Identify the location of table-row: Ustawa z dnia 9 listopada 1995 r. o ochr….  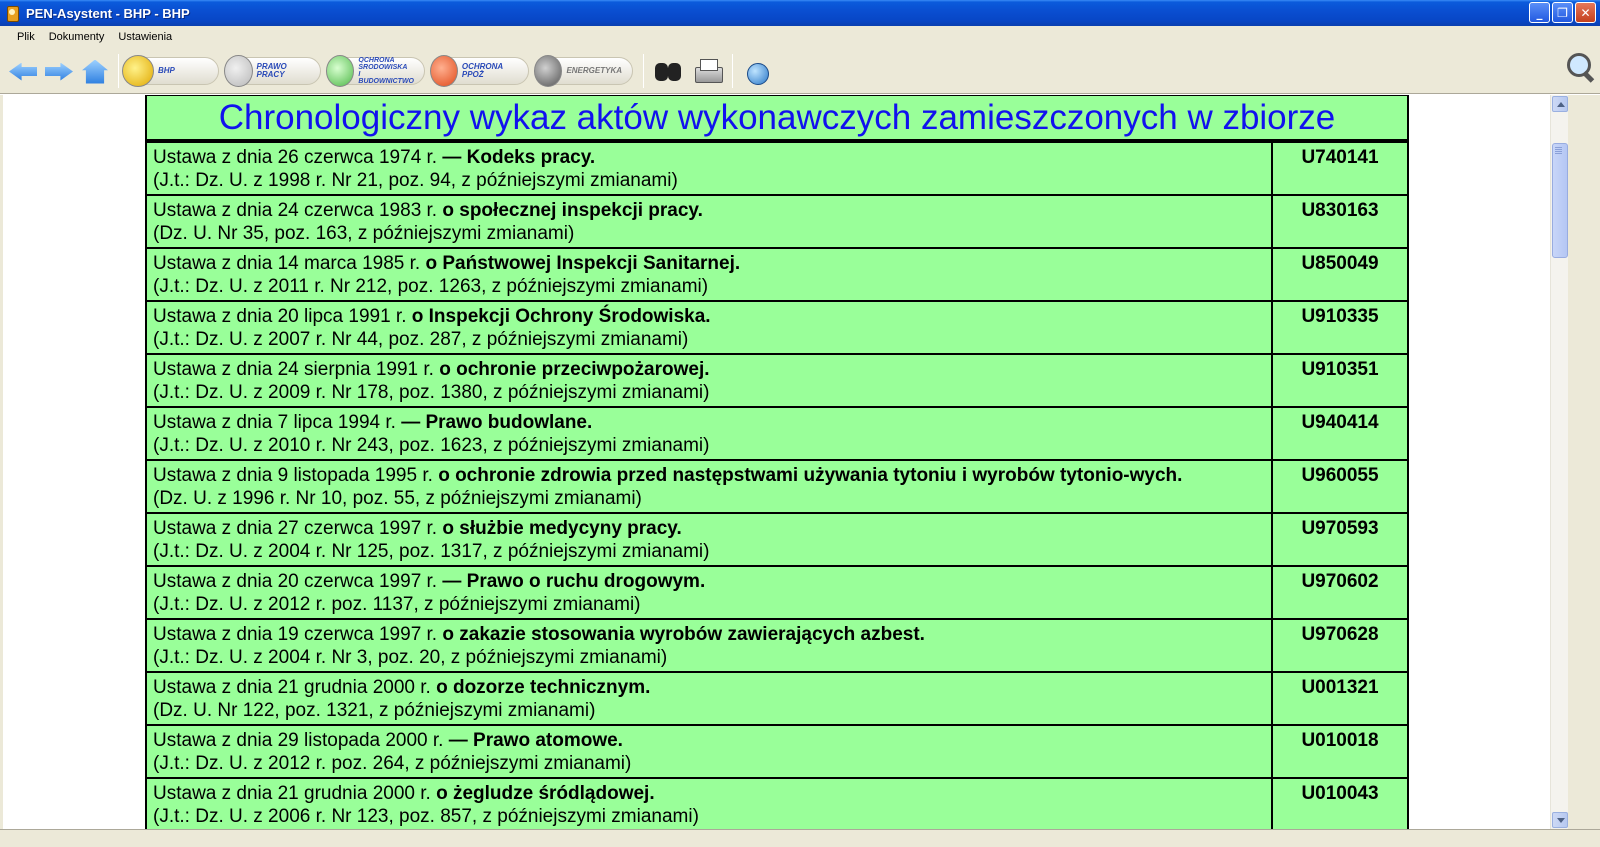
(777, 486).